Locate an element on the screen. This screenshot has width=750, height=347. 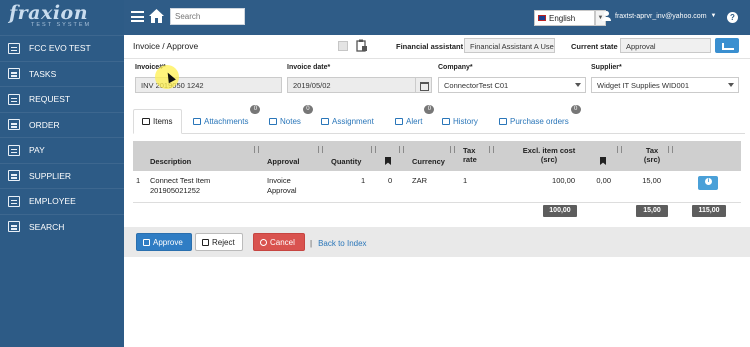
chart-button is located at coordinates (727, 45).